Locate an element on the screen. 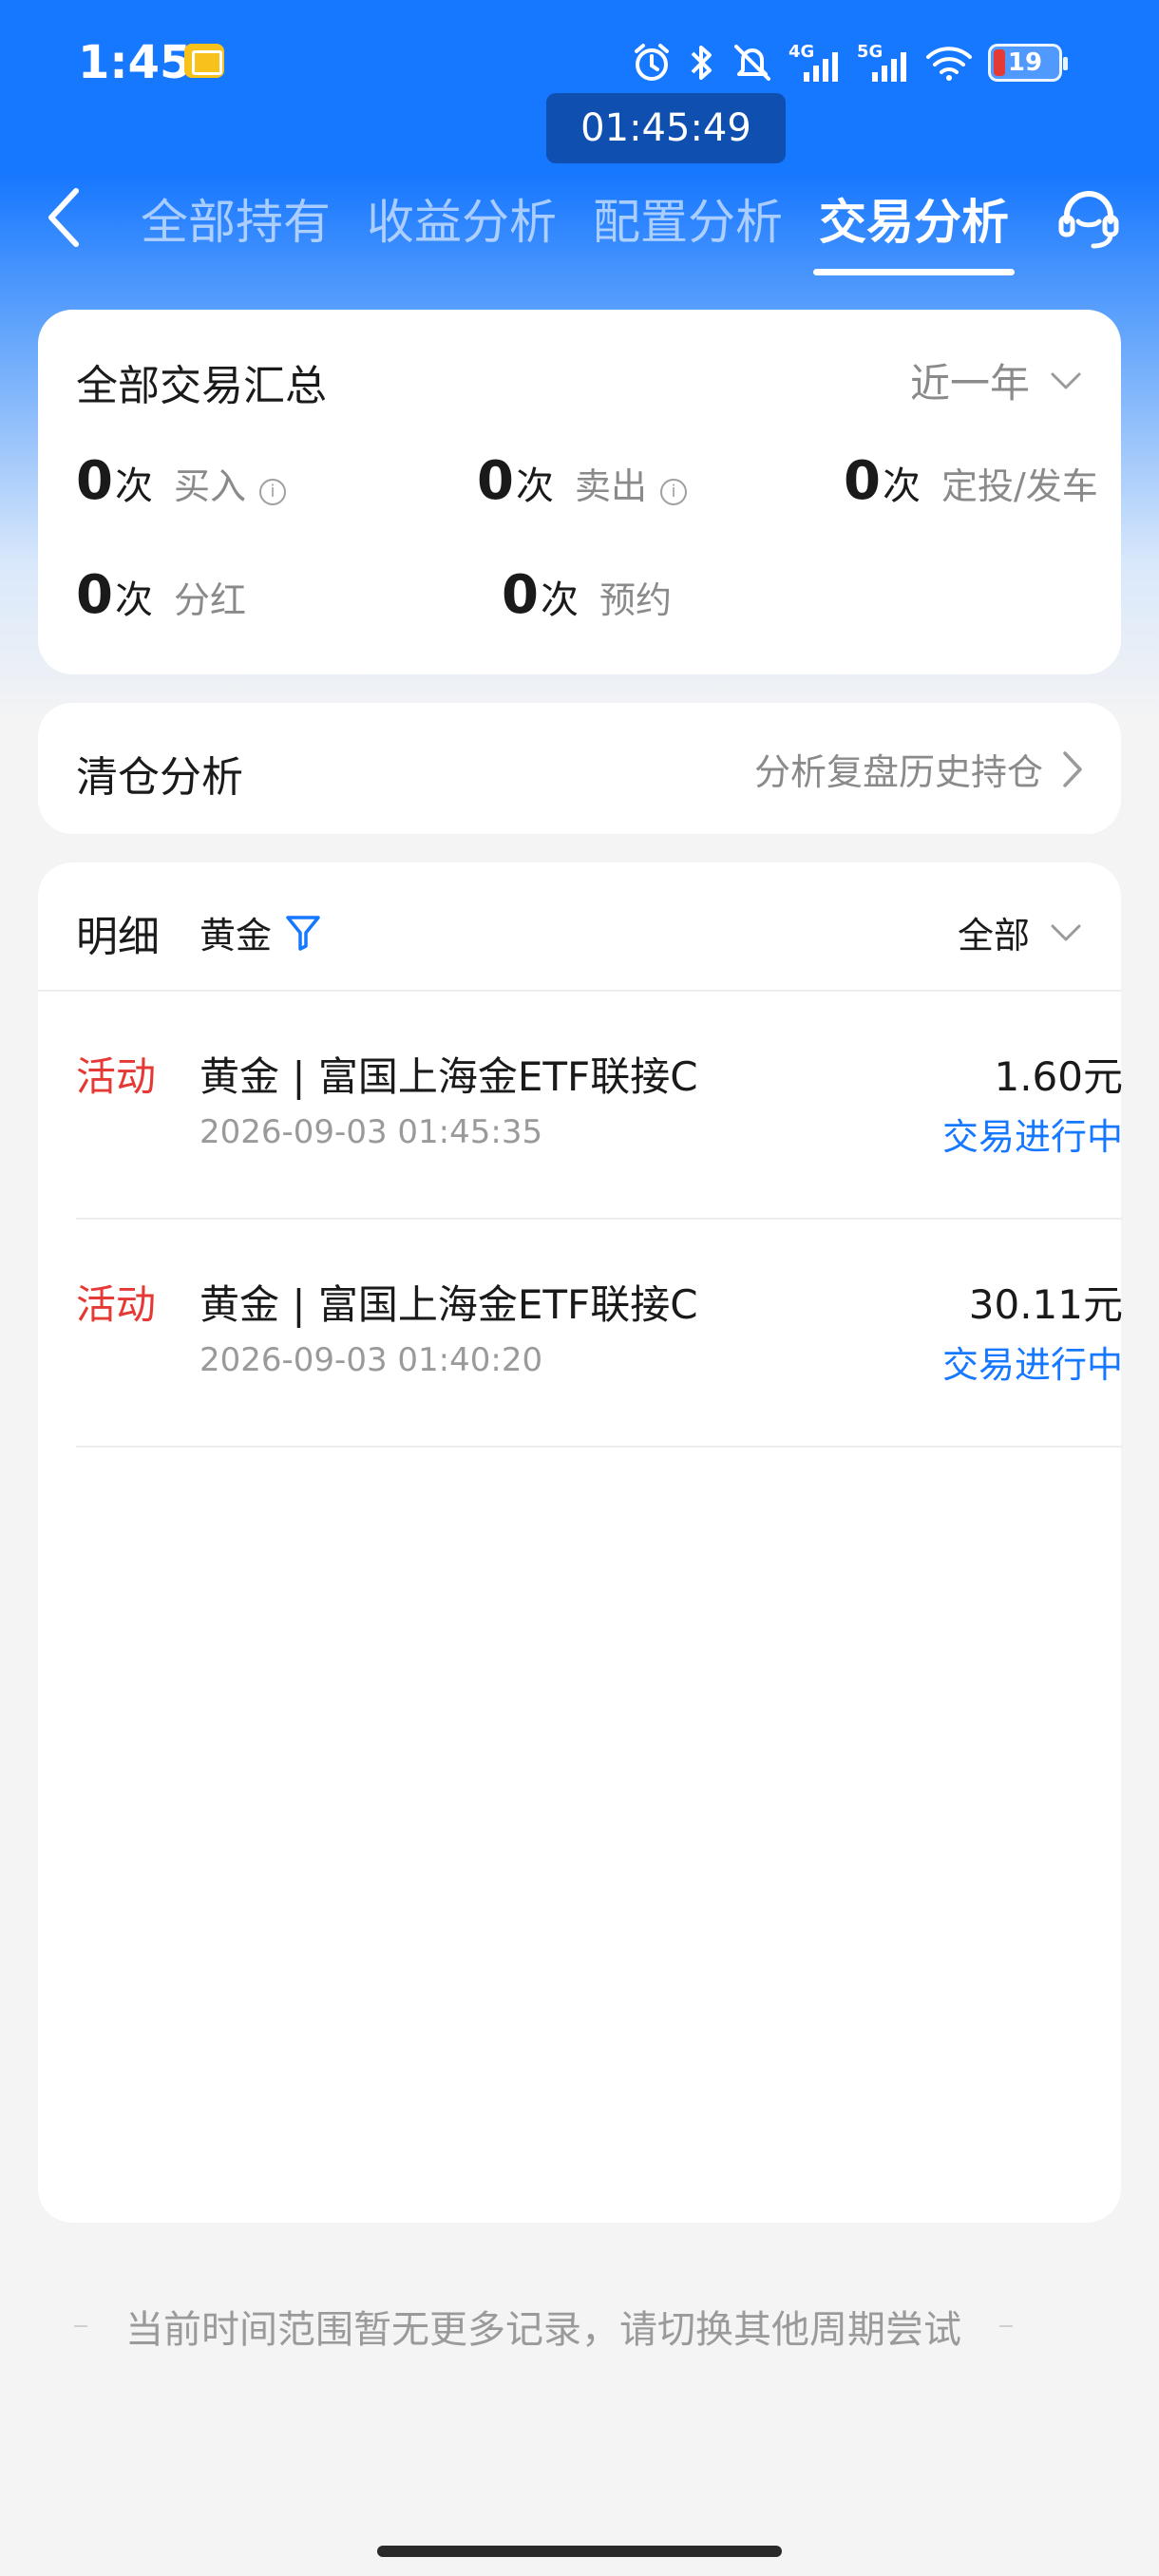 The image size is (1159, 2576). tab-trade-analysis: 交易分析 is located at coordinates (914, 218).